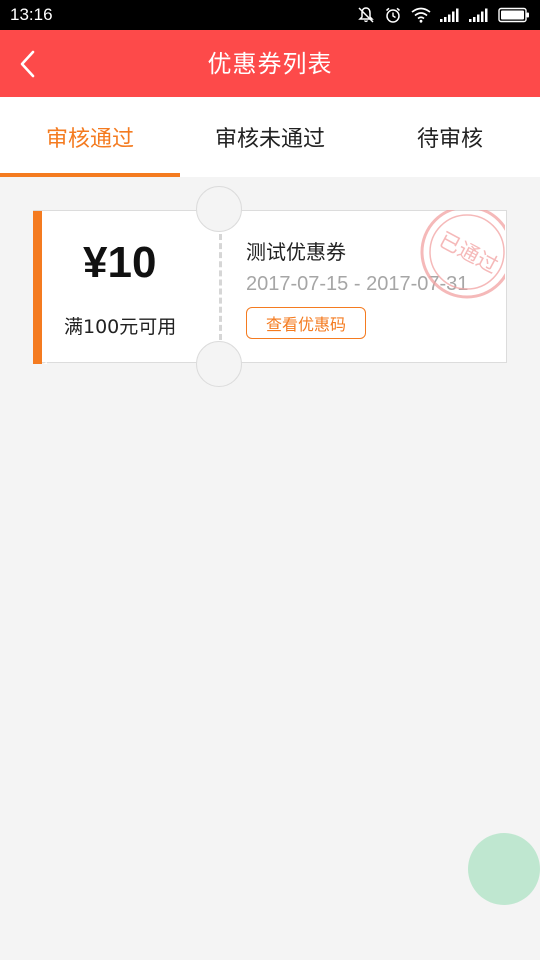  What do you see at coordinates (31, 14) in the screenshot?
I see `status-time: 13:16` at bounding box center [31, 14].